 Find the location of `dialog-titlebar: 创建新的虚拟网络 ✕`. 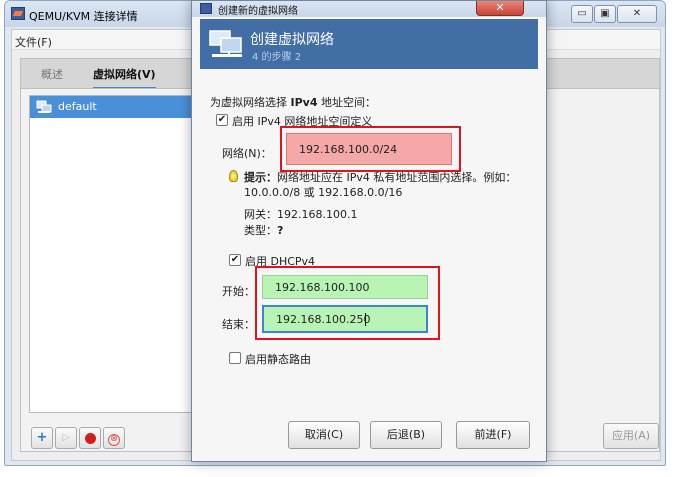

dialog-titlebar: 创建新的虚拟网络 ✕ is located at coordinates (369, 9).